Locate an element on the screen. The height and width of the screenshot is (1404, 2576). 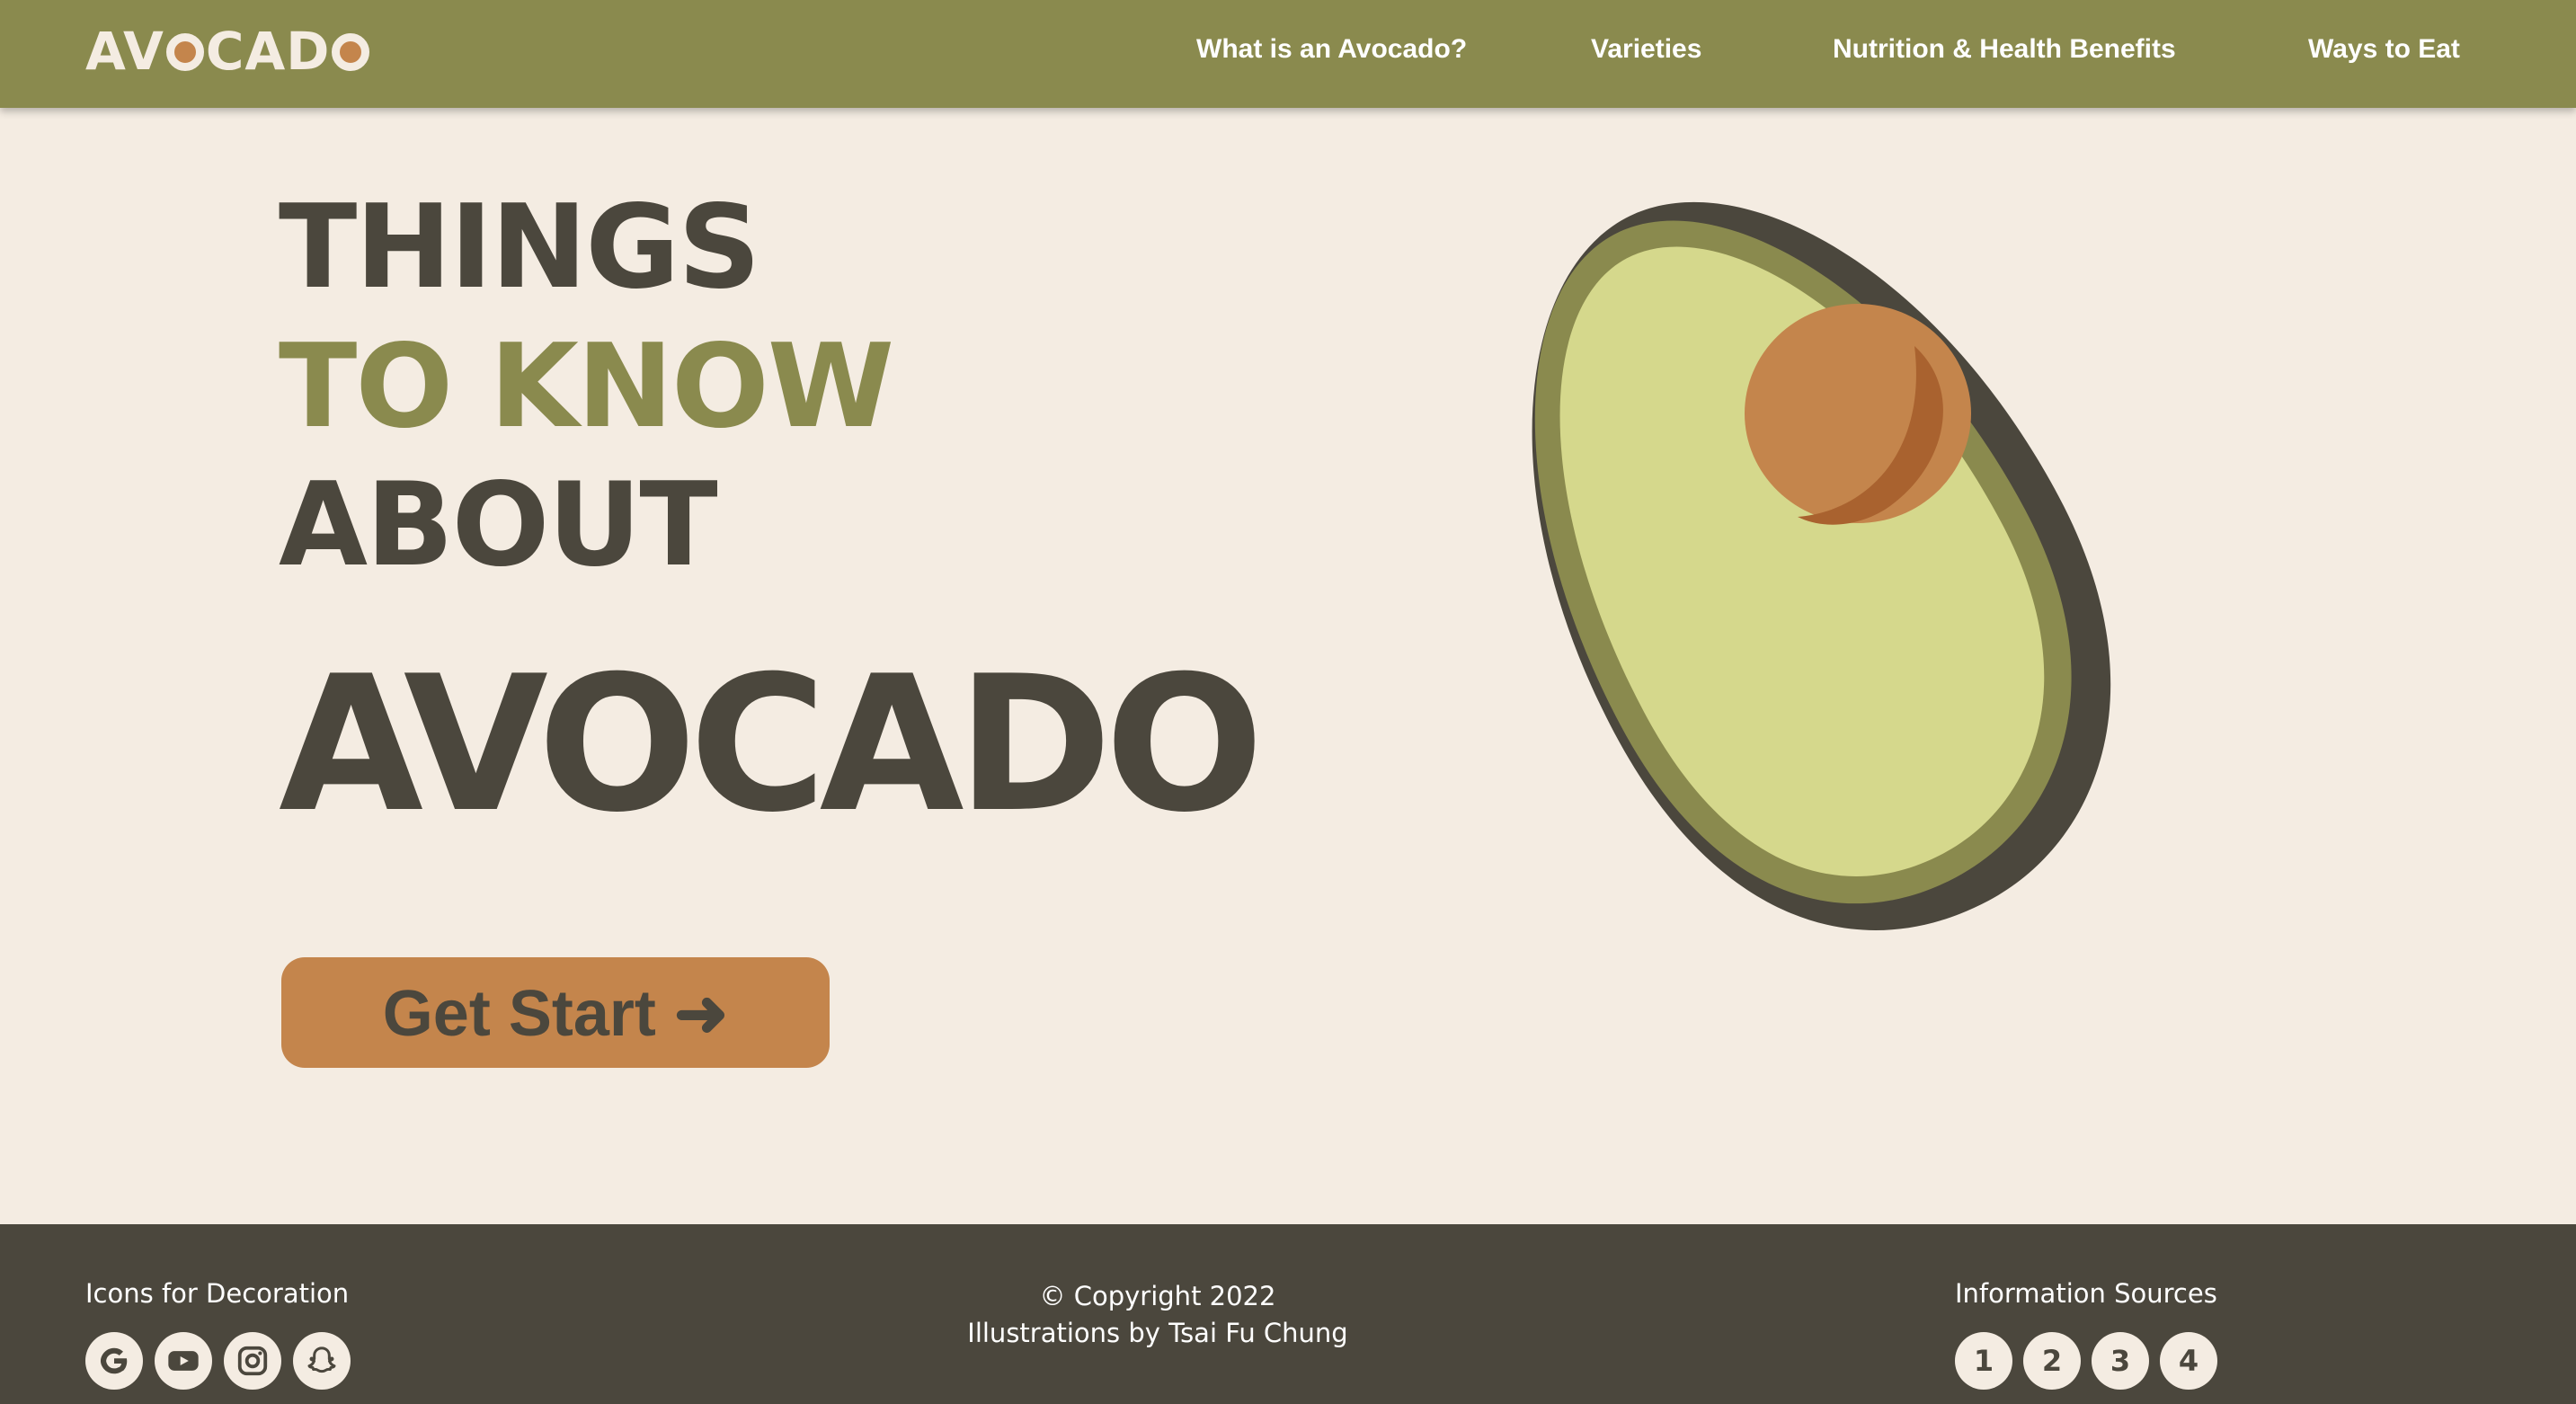
sources-title: Information Sources is located at coordinates (2086, 1293).